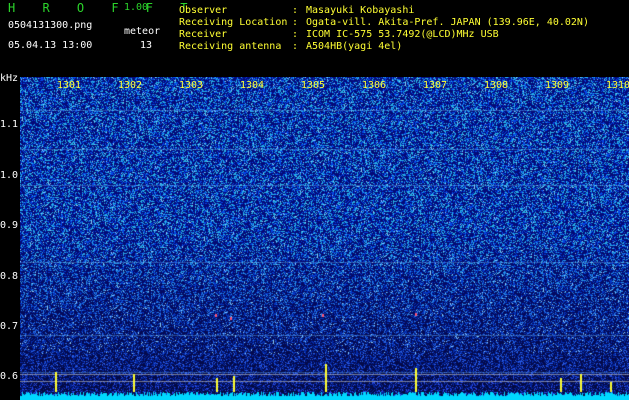  What do you see at coordinates (9, 326) in the screenshot?
I see `y-tick-label: 0.7` at bounding box center [9, 326].